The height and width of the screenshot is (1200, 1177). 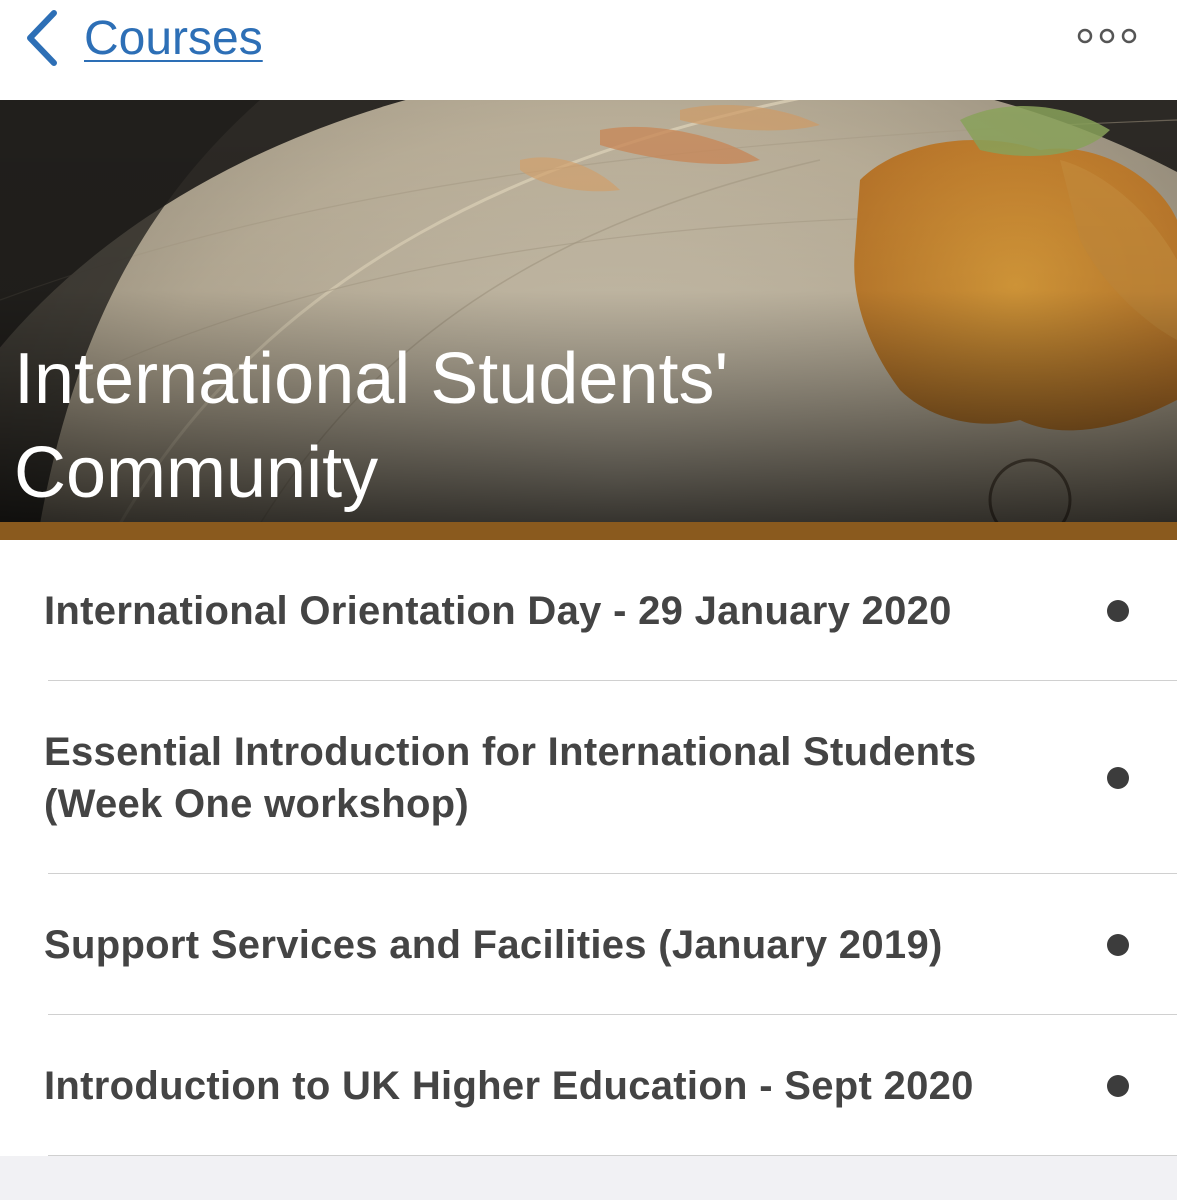 I want to click on course-title: International Students' Community, so click(x=514, y=426).